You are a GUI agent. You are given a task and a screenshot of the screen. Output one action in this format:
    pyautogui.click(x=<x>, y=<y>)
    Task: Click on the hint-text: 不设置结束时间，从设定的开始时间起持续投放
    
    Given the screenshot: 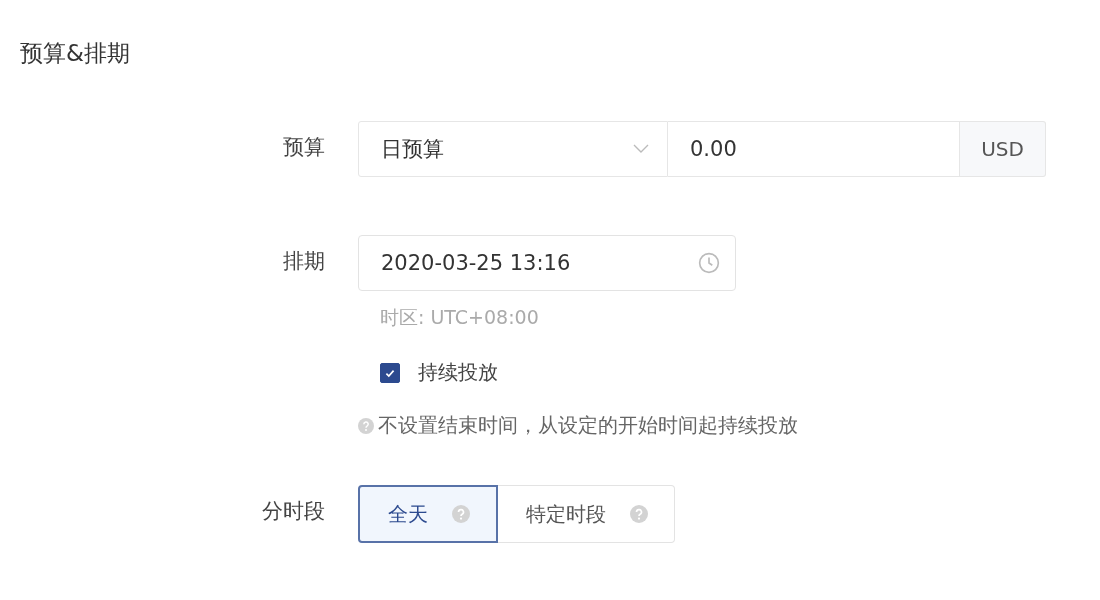 What is the action you would take?
    pyautogui.click(x=588, y=425)
    